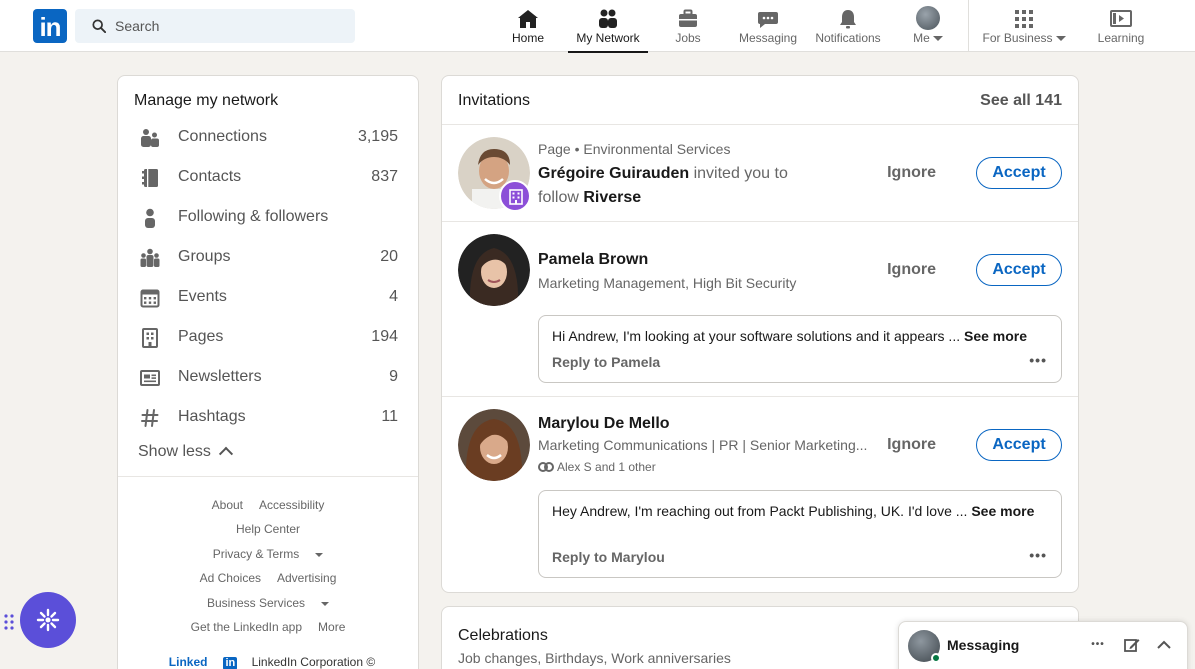  Describe the element at coordinates (928, 26) in the screenshot. I see `nav-me: Me` at that location.